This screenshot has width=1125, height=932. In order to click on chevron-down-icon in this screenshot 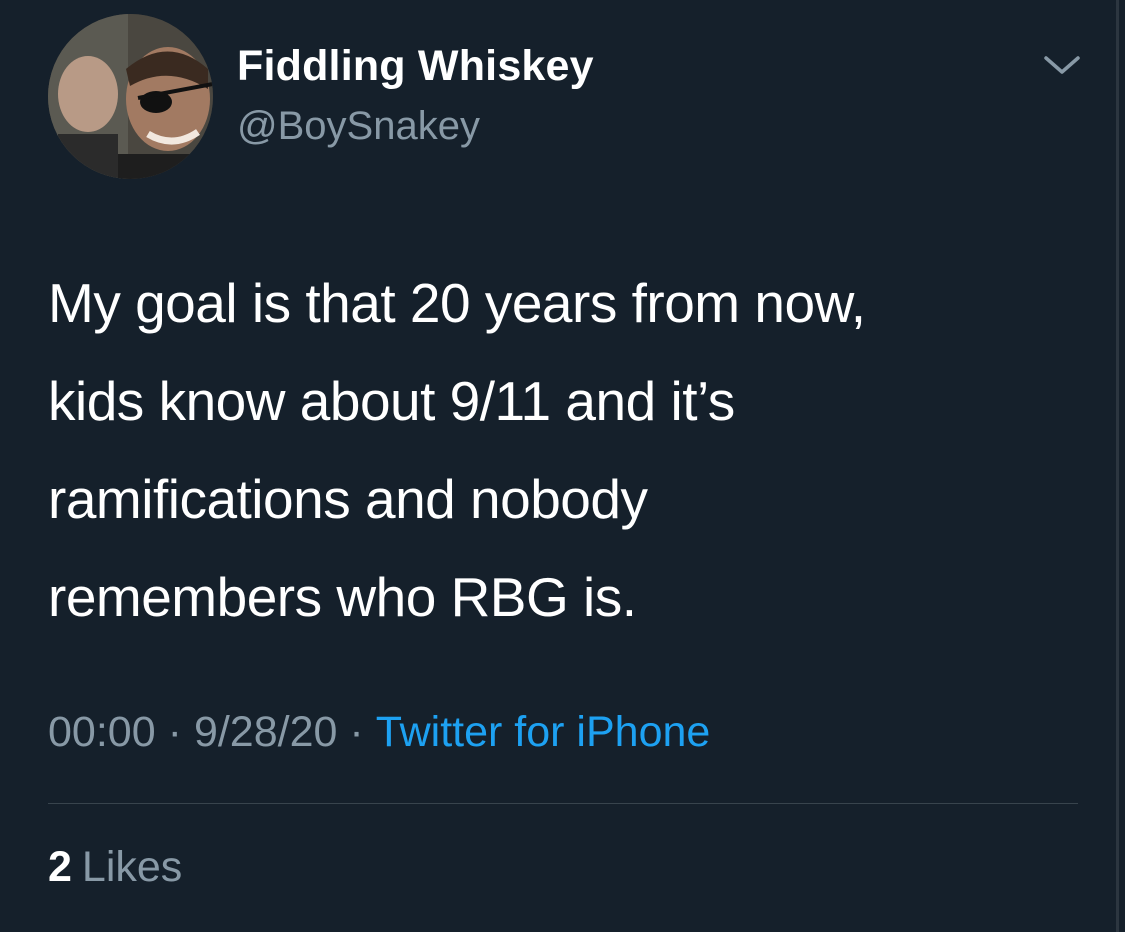, I will do `click(1062, 66)`.